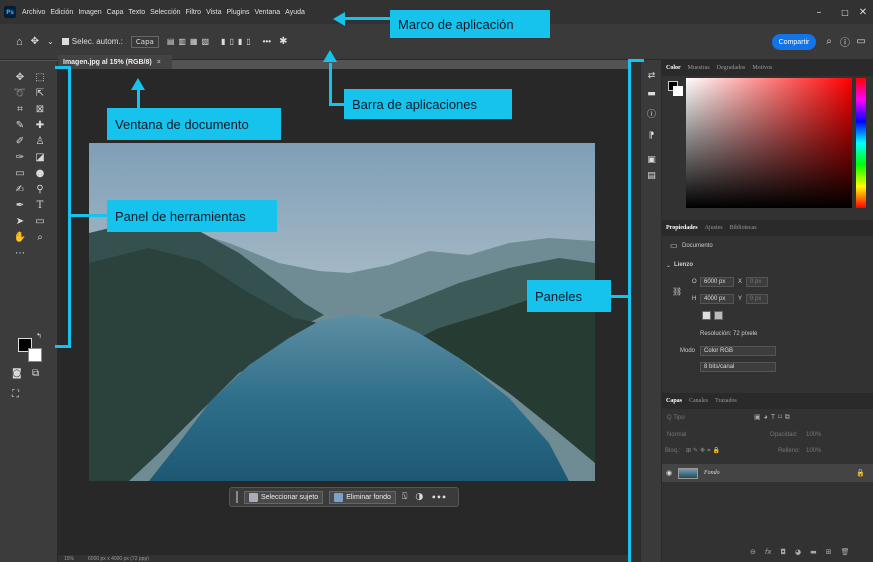  Describe the element at coordinates (39, 336) in the screenshot. I see `swap-colors-icon: ↰` at that location.